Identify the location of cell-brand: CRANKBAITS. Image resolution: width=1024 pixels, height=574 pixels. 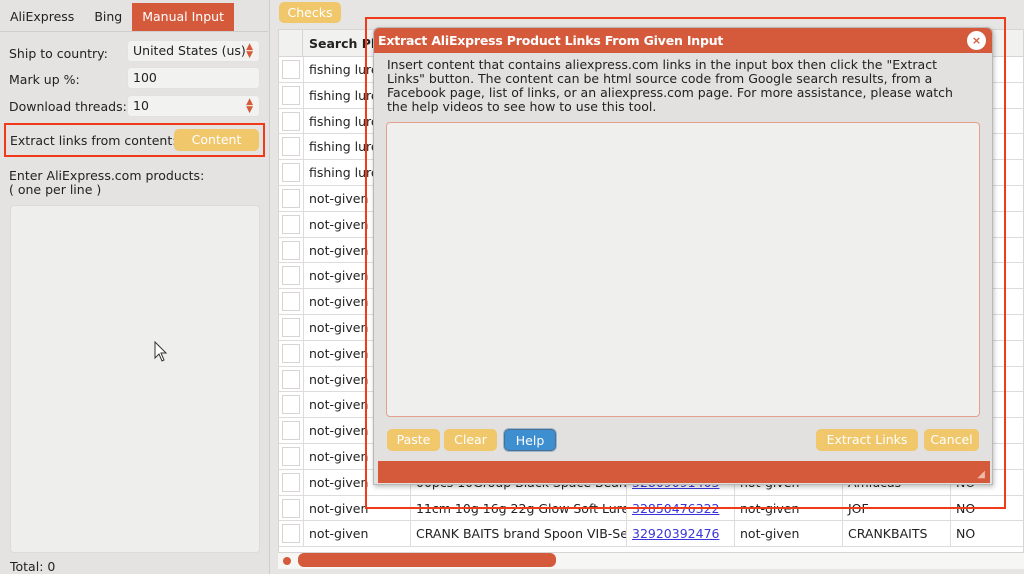
(896, 534).